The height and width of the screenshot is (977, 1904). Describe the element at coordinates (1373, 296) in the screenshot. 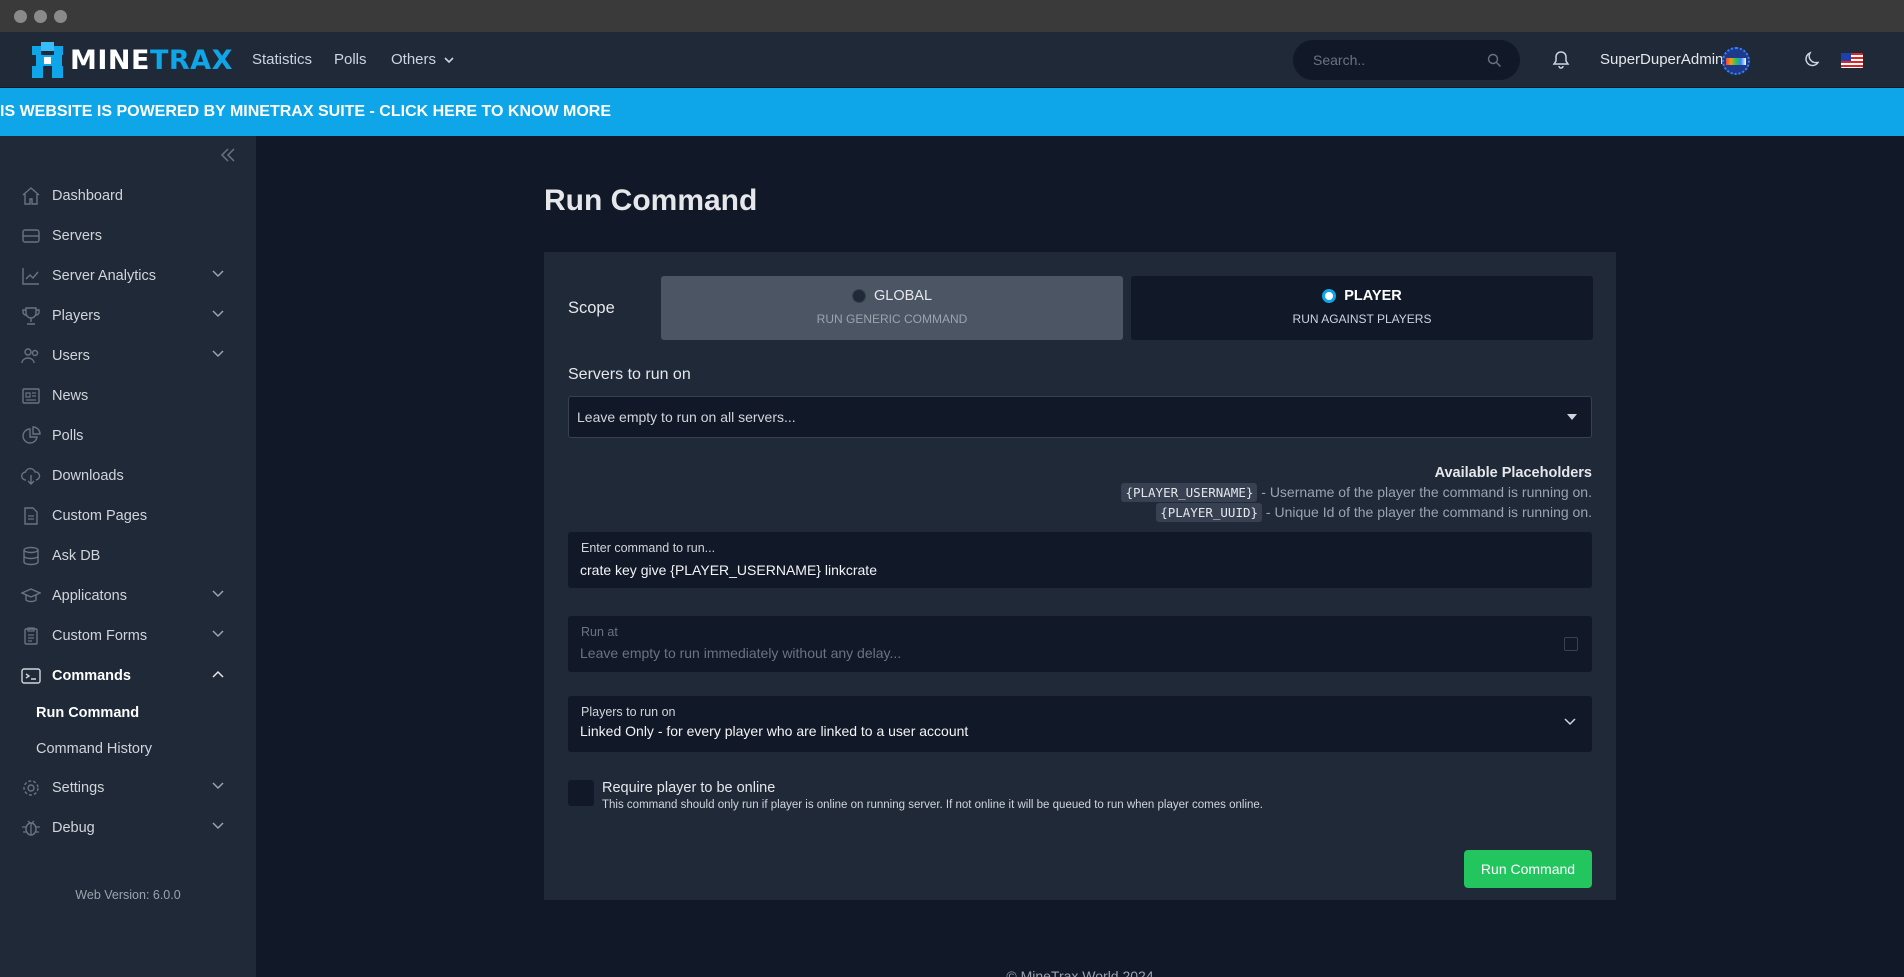

I see `scope-player-title: PLAYER` at that location.